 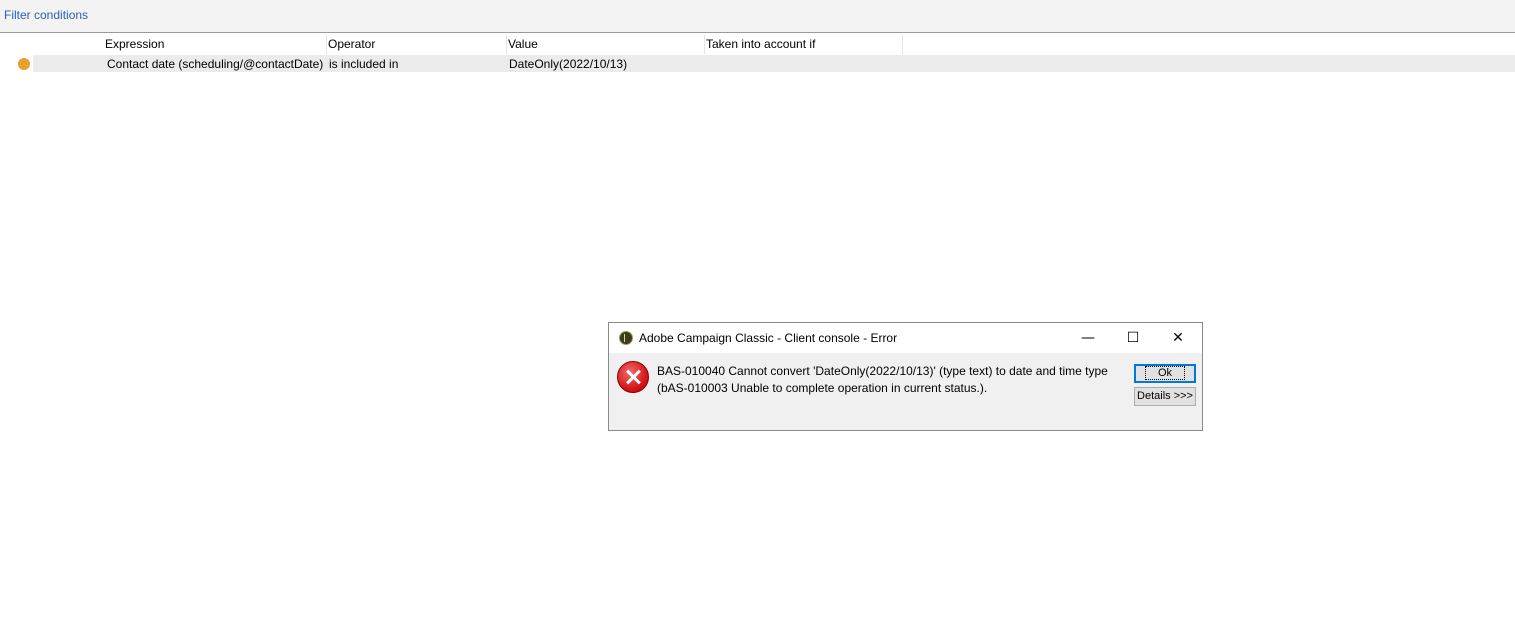 What do you see at coordinates (46, 15) in the screenshot?
I see `filter-conditions-title: Filter conditions` at bounding box center [46, 15].